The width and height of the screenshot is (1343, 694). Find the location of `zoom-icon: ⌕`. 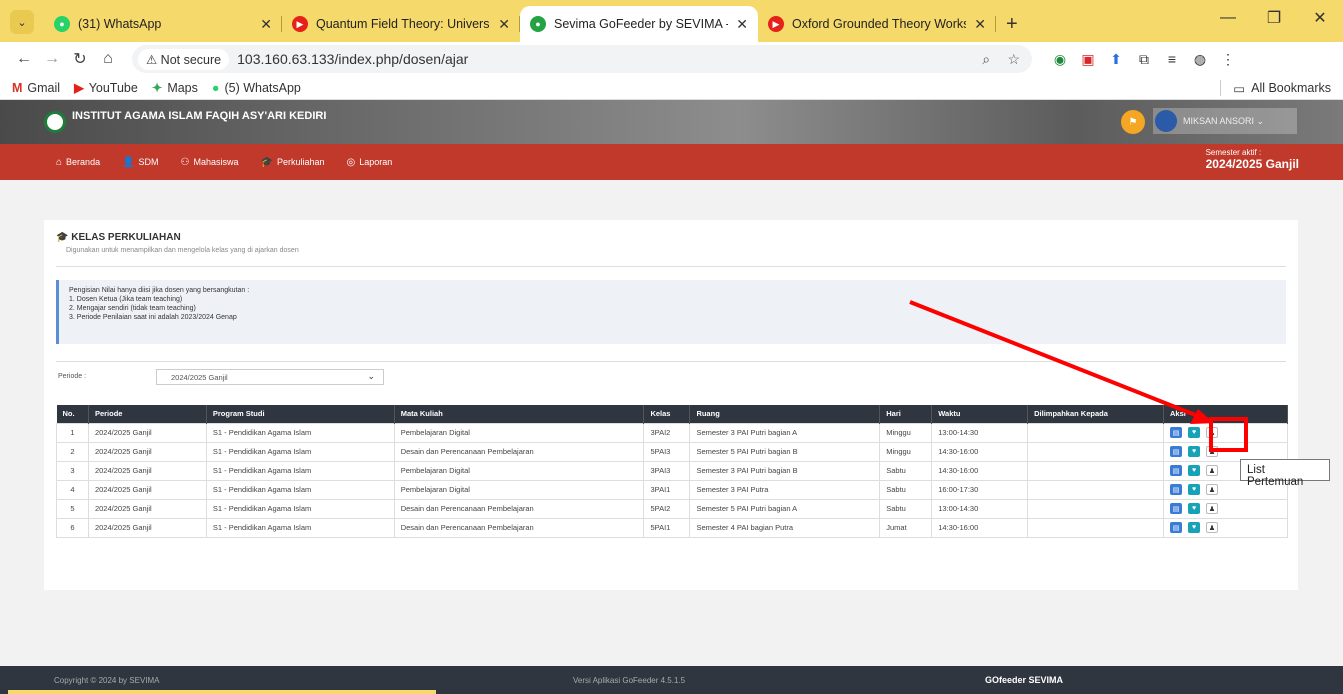

zoom-icon: ⌕ is located at coordinates (986, 59).